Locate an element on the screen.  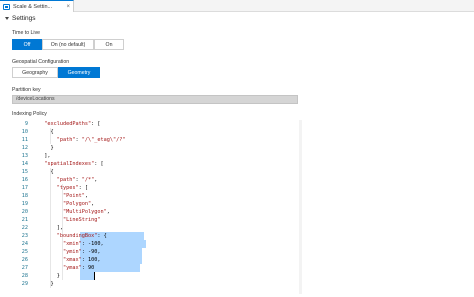
code-text: "types": [ is located at coordinates (72, 188).